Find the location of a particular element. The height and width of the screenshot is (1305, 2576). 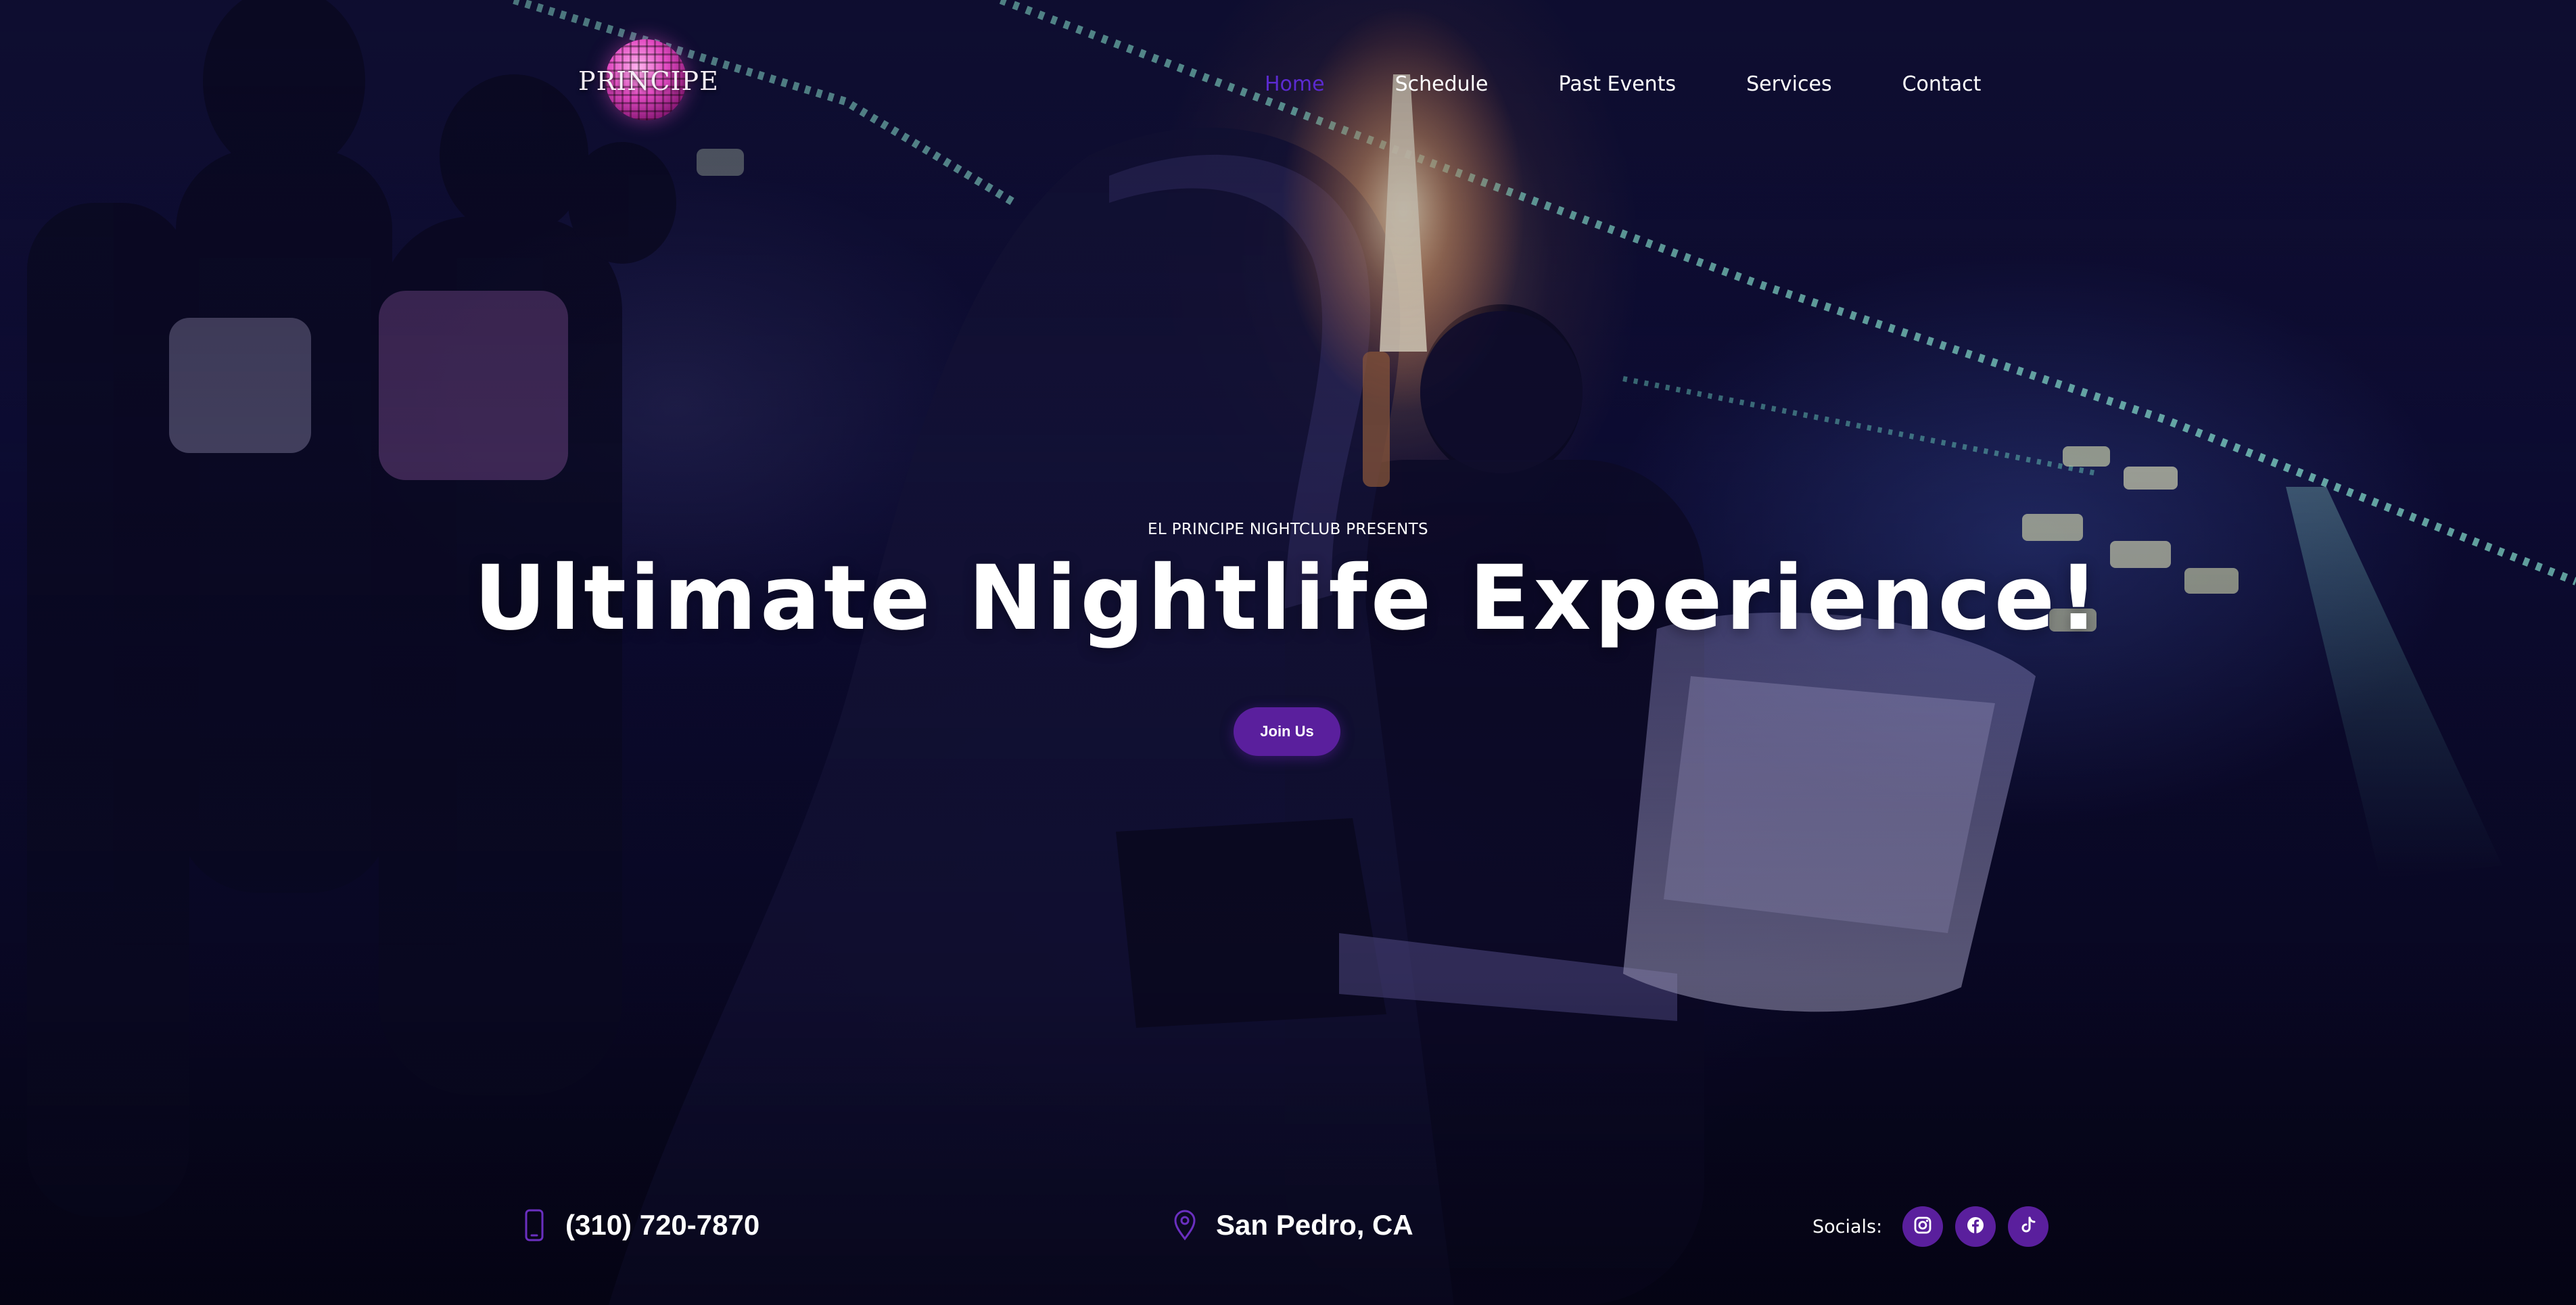

tiktok-icon is located at coordinates (2028, 1227).